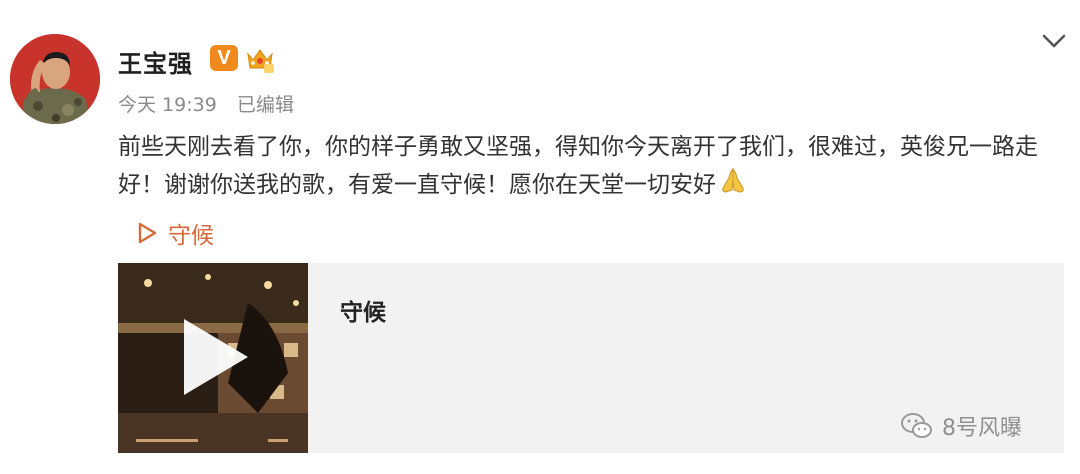 Image resolution: width=1080 pixels, height=474 pixels. What do you see at coordinates (155, 61) in the screenshot?
I see `username: 王宝强` at bounding box center [155, 61].